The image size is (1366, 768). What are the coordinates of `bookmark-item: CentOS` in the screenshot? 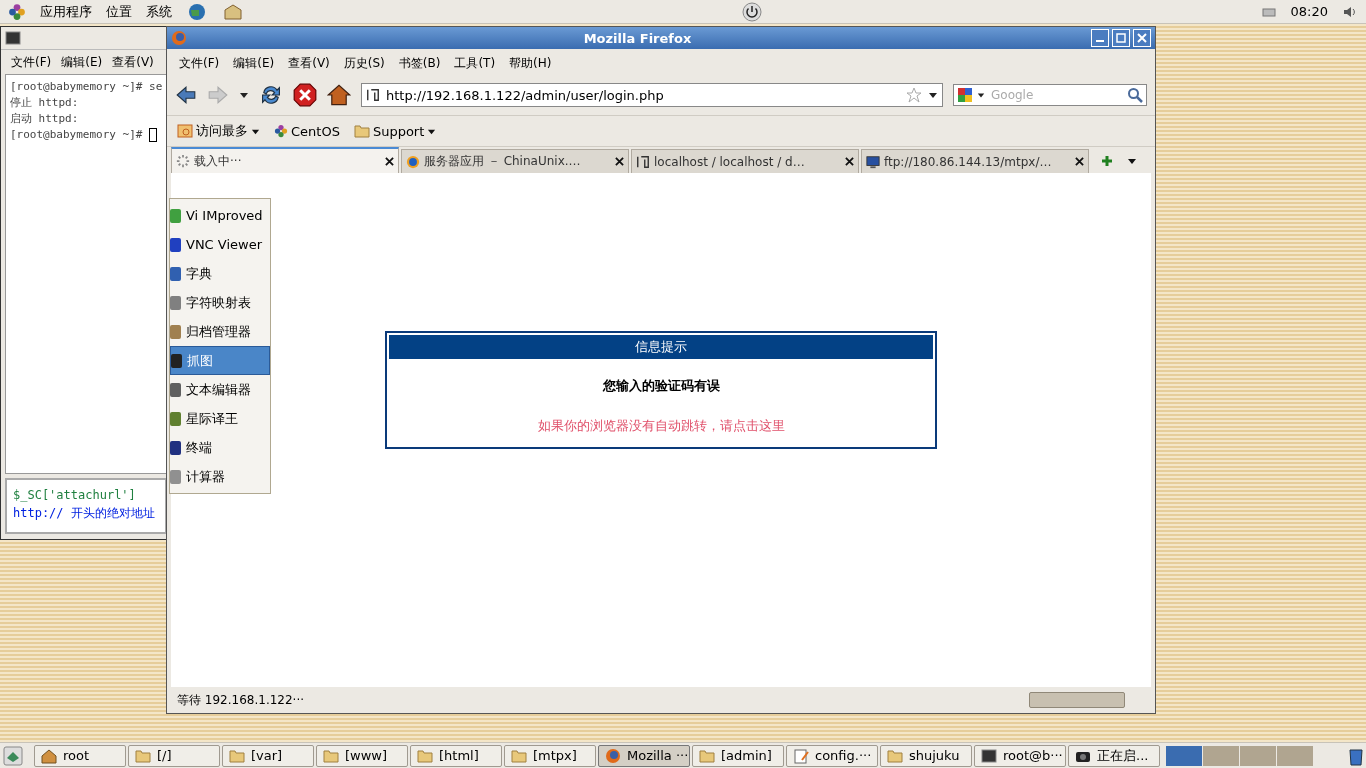 It's located at (307, 131).